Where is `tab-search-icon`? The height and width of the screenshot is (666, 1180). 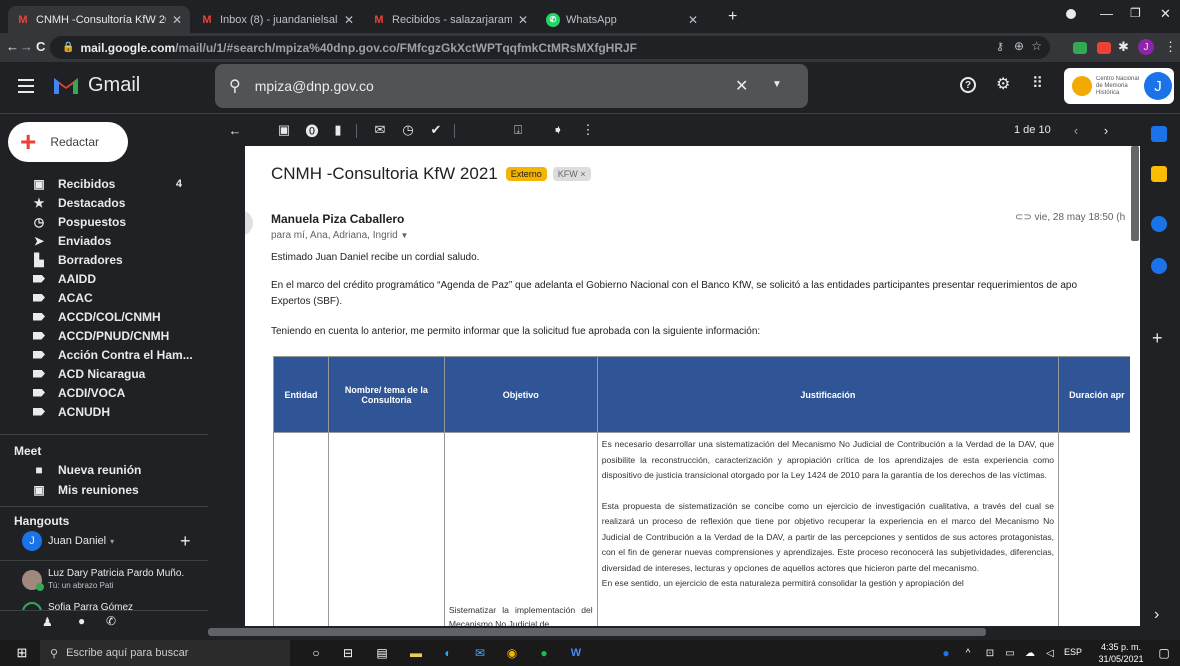
tab-search-icon is located at coordinates (1071, 14).